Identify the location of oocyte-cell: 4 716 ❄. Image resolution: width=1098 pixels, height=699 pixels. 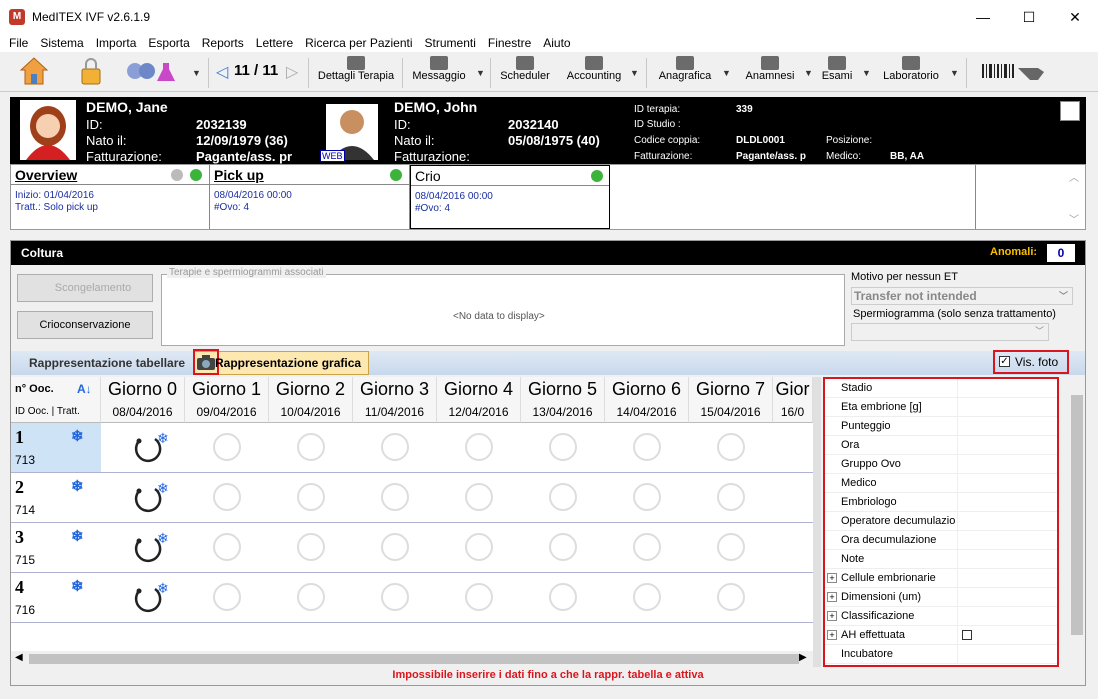
(56, 597).